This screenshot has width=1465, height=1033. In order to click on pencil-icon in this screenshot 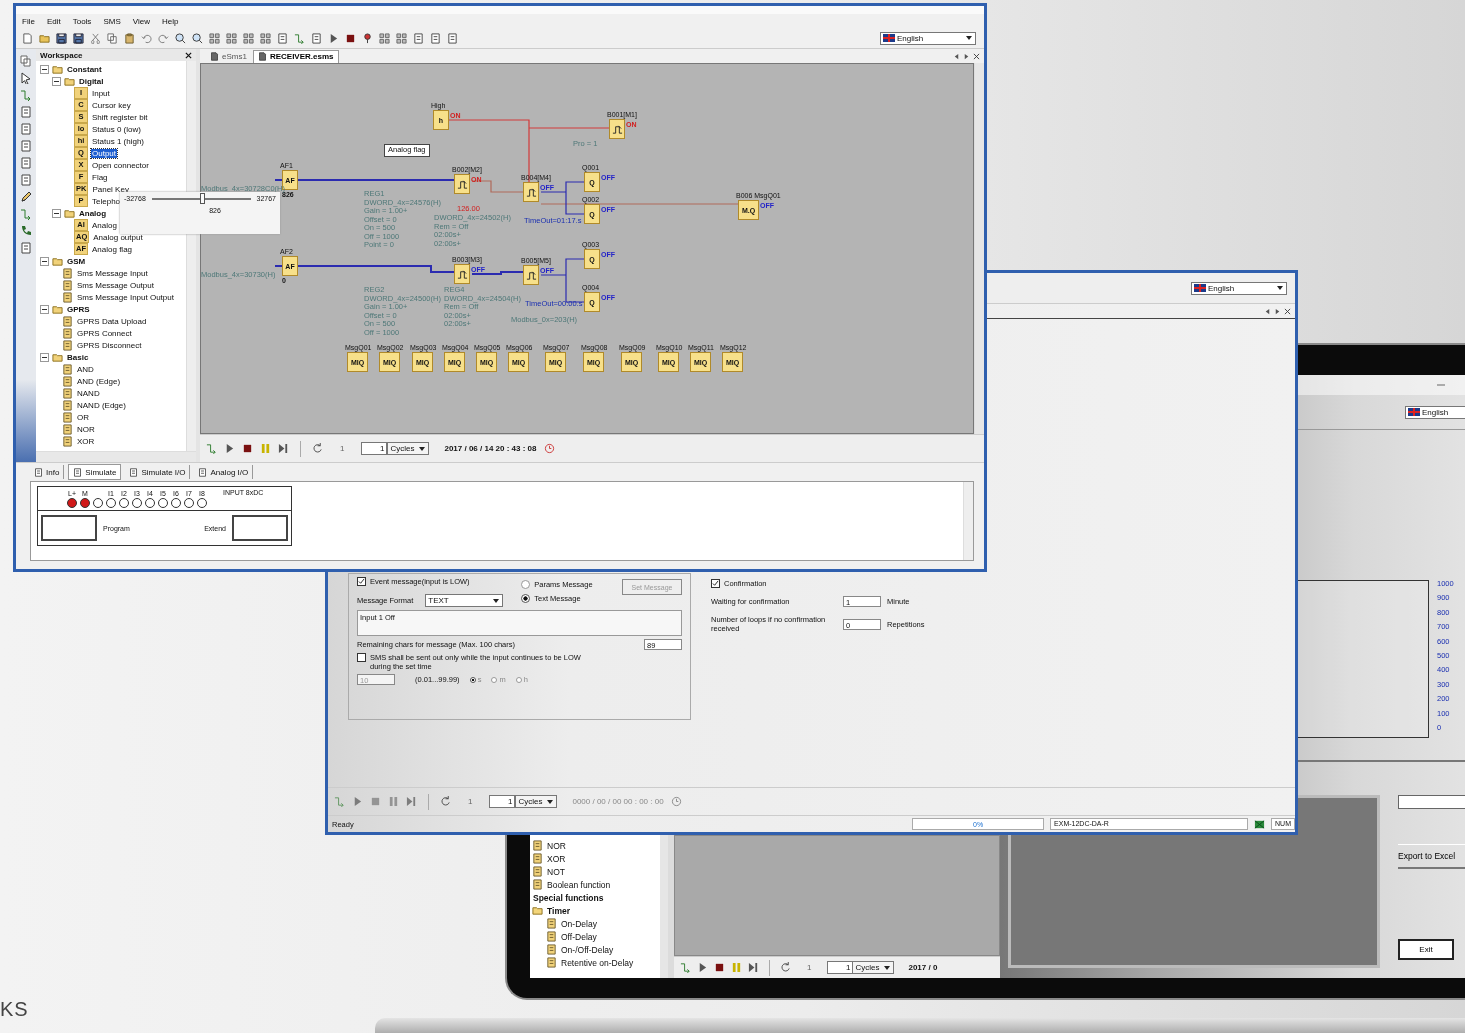, I will do `click(26, 197)`.